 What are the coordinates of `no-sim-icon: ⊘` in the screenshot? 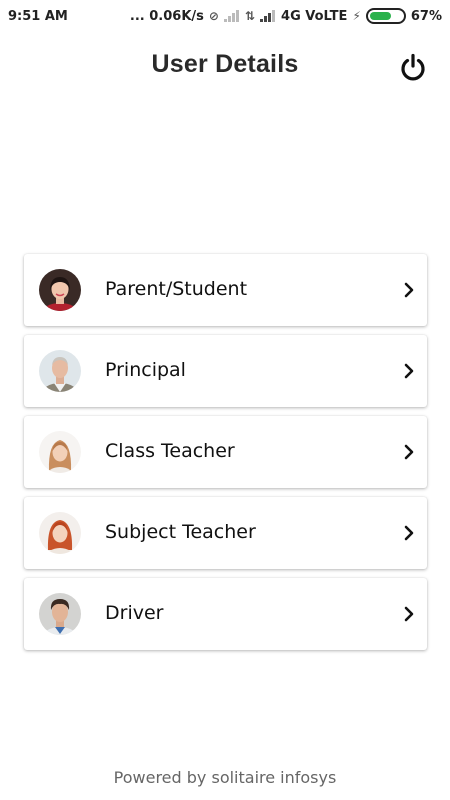 It's located at (213, 16).